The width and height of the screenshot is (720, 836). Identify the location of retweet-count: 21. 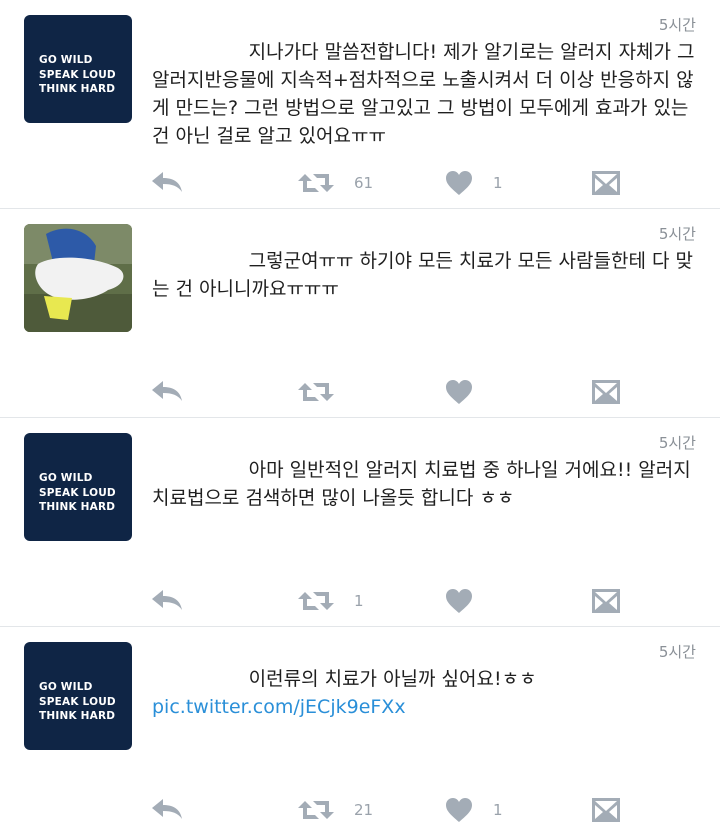
(364, 810).